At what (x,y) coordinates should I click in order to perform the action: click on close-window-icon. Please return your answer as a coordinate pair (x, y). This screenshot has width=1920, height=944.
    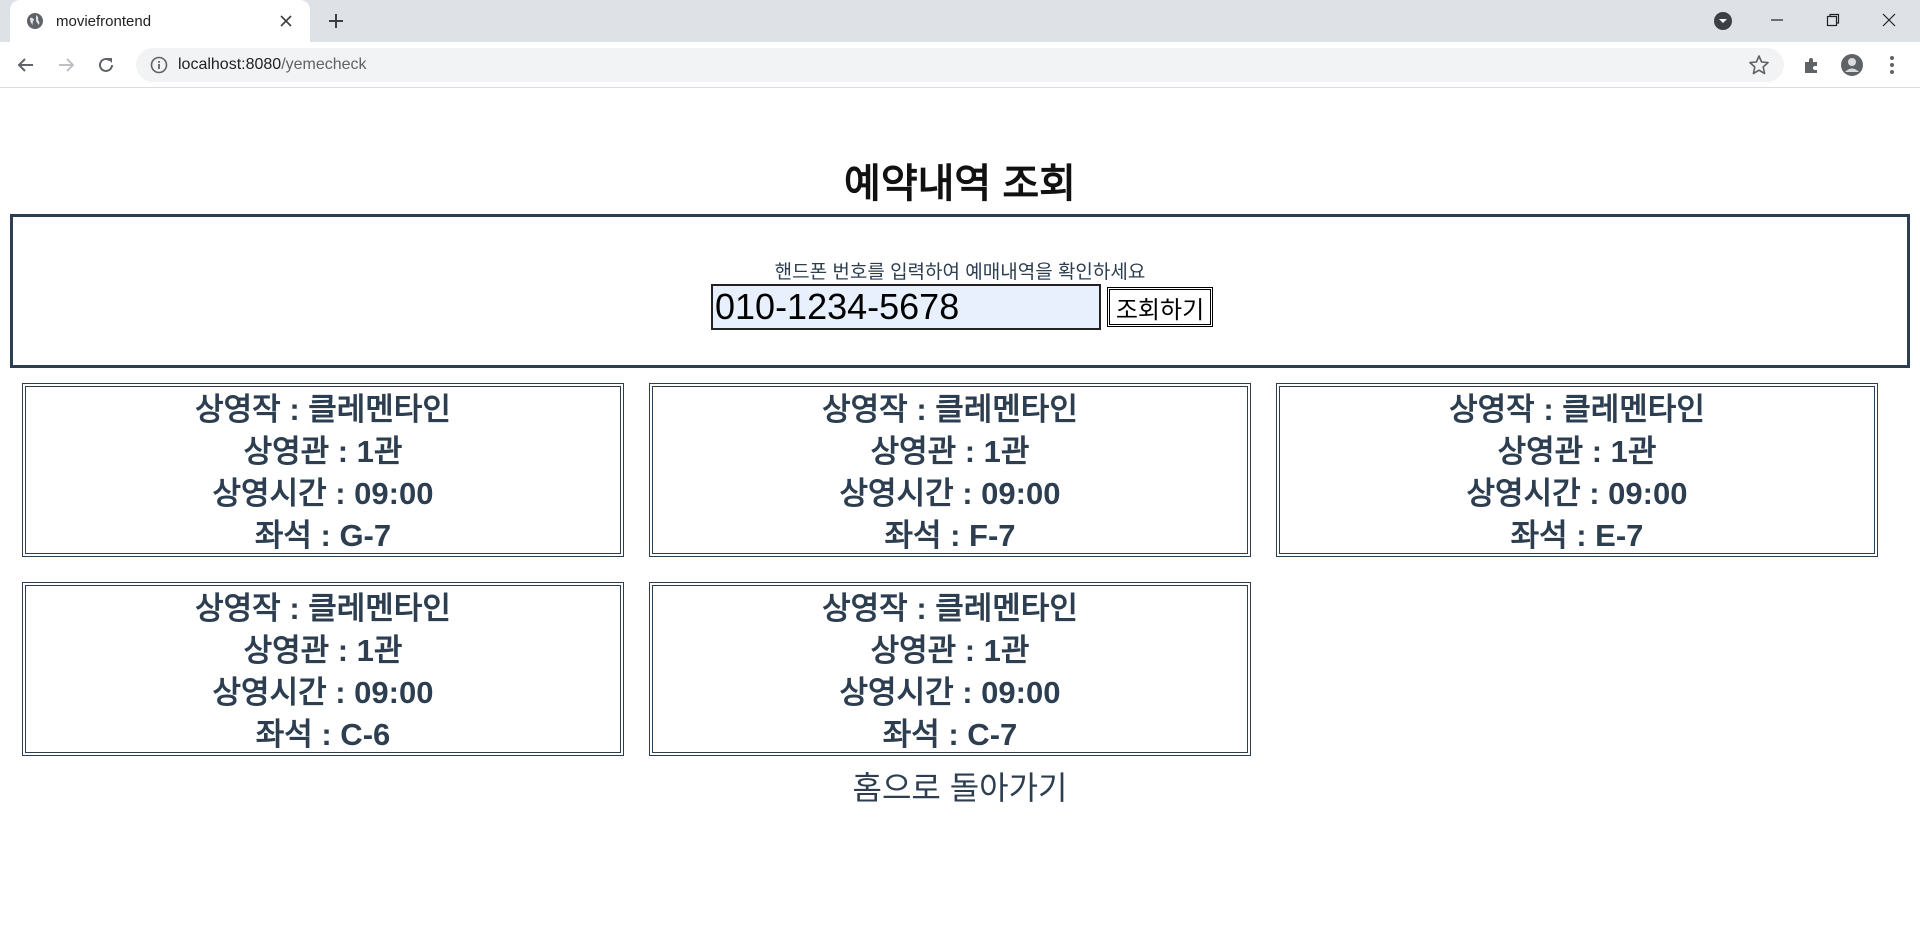
    Looking at the image, I should click on (1889, 20).